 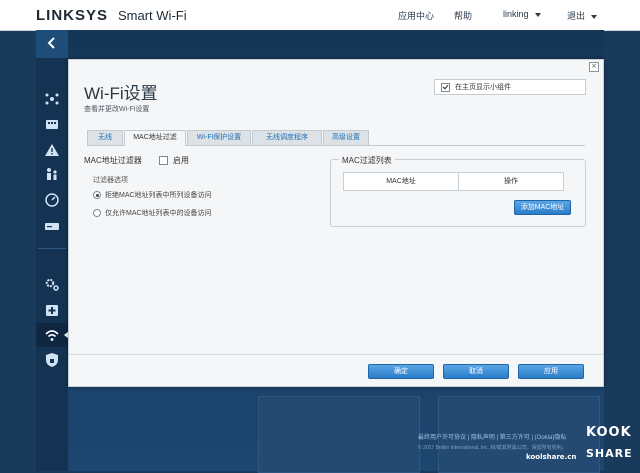 I want to click on nav-logout-menu: 退出, so click(x=582, y=15).